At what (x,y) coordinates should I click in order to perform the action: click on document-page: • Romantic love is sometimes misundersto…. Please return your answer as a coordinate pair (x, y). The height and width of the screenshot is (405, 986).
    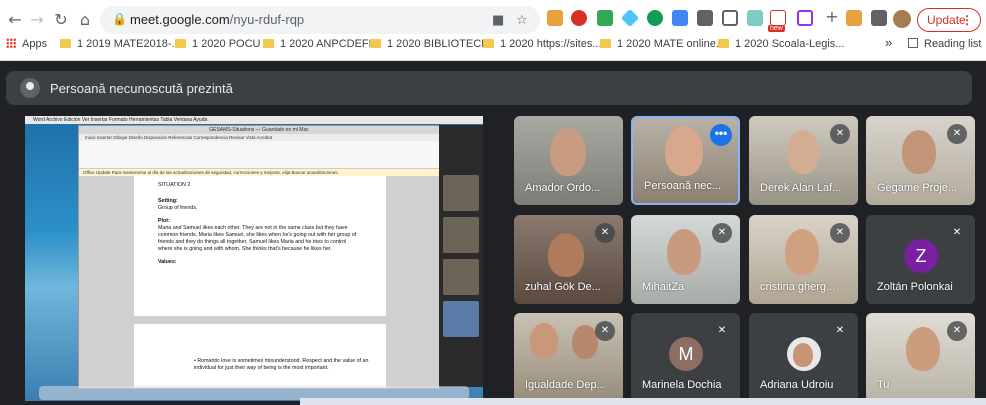
    Looking at the image, I should click on (260, 356).